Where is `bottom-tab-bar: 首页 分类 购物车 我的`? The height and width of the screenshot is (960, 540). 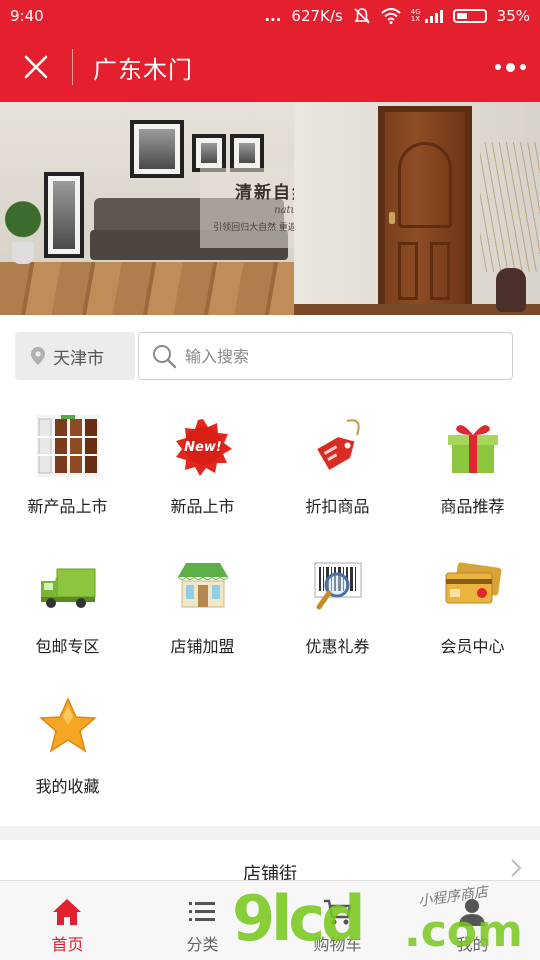 bottom-tab-bar: 首页 分类 购物车 我的 is located at coordinates (270, 920).